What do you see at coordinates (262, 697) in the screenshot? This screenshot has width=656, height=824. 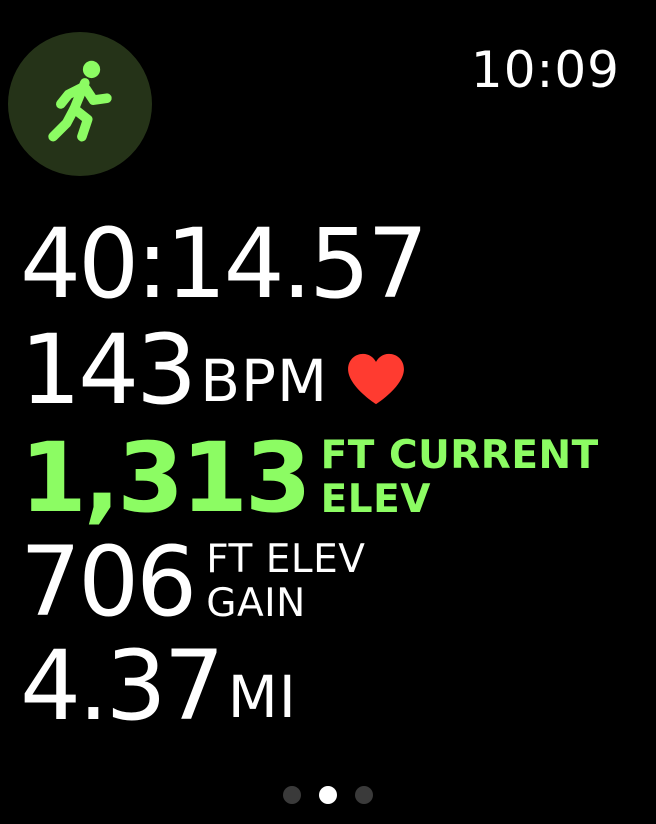 I see `distance-unit: MI` at bounding box center [262, 697].